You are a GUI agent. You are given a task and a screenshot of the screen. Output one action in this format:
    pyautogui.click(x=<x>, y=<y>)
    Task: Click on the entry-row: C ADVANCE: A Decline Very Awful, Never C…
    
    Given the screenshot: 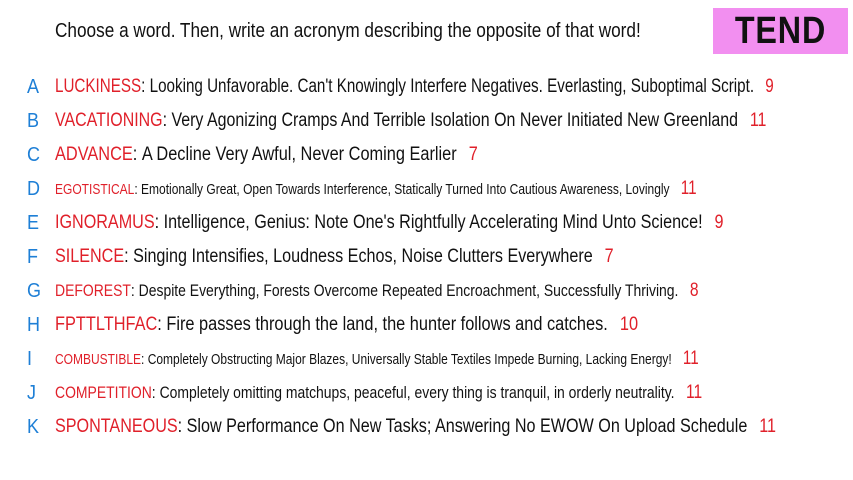 What is the action you would take?
    pyautogui.click(x=426, y=155)
    